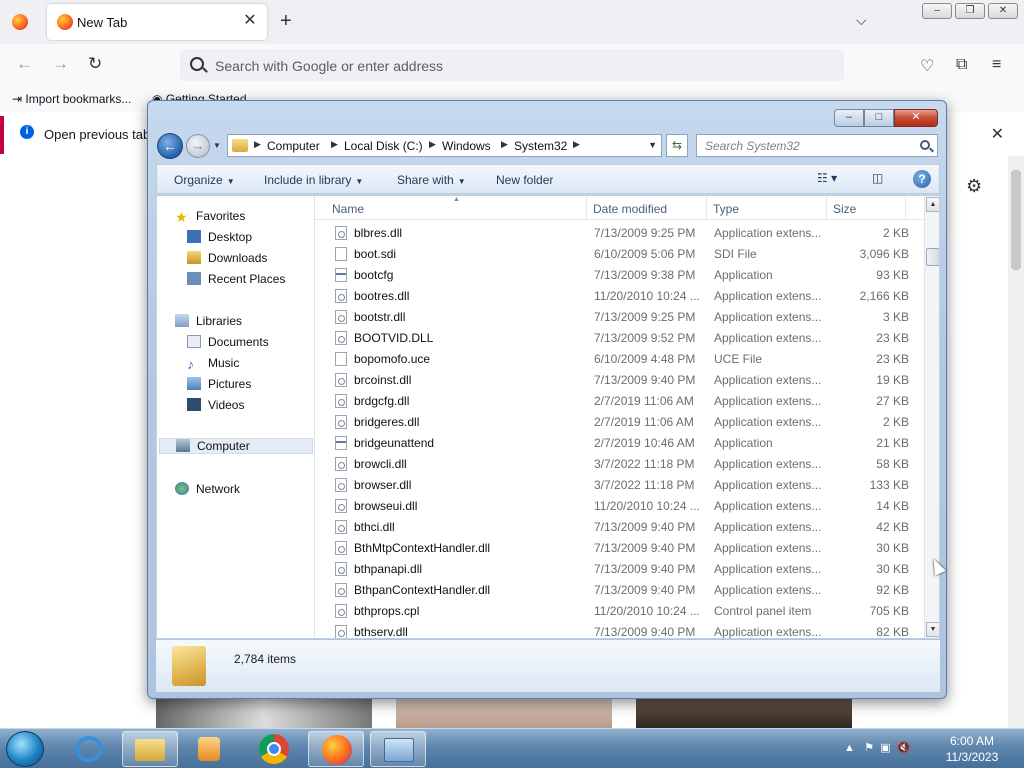 This screenshot has height=768, width=1024. I want to click on scroll-down-arrow-icon: ▼, so click(932, 629).